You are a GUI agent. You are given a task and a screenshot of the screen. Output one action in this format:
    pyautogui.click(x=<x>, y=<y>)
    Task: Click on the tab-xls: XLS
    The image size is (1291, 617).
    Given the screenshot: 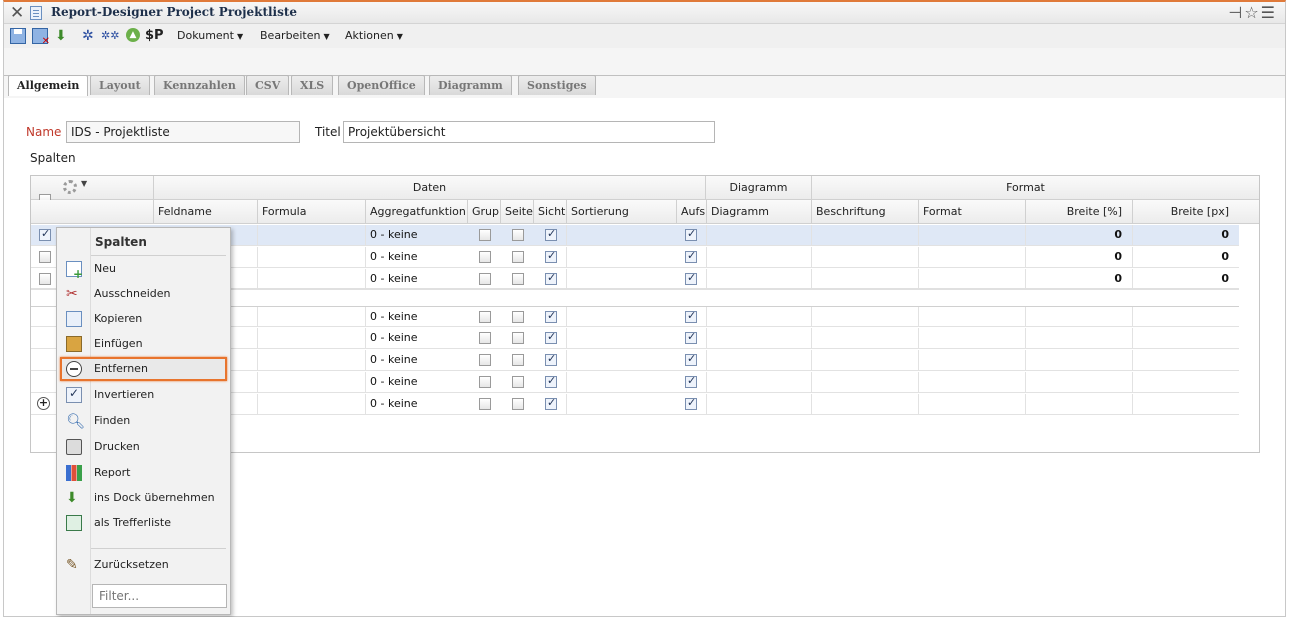 What is the action you would take?
    pyautogui.click(x=312, y=85)
    